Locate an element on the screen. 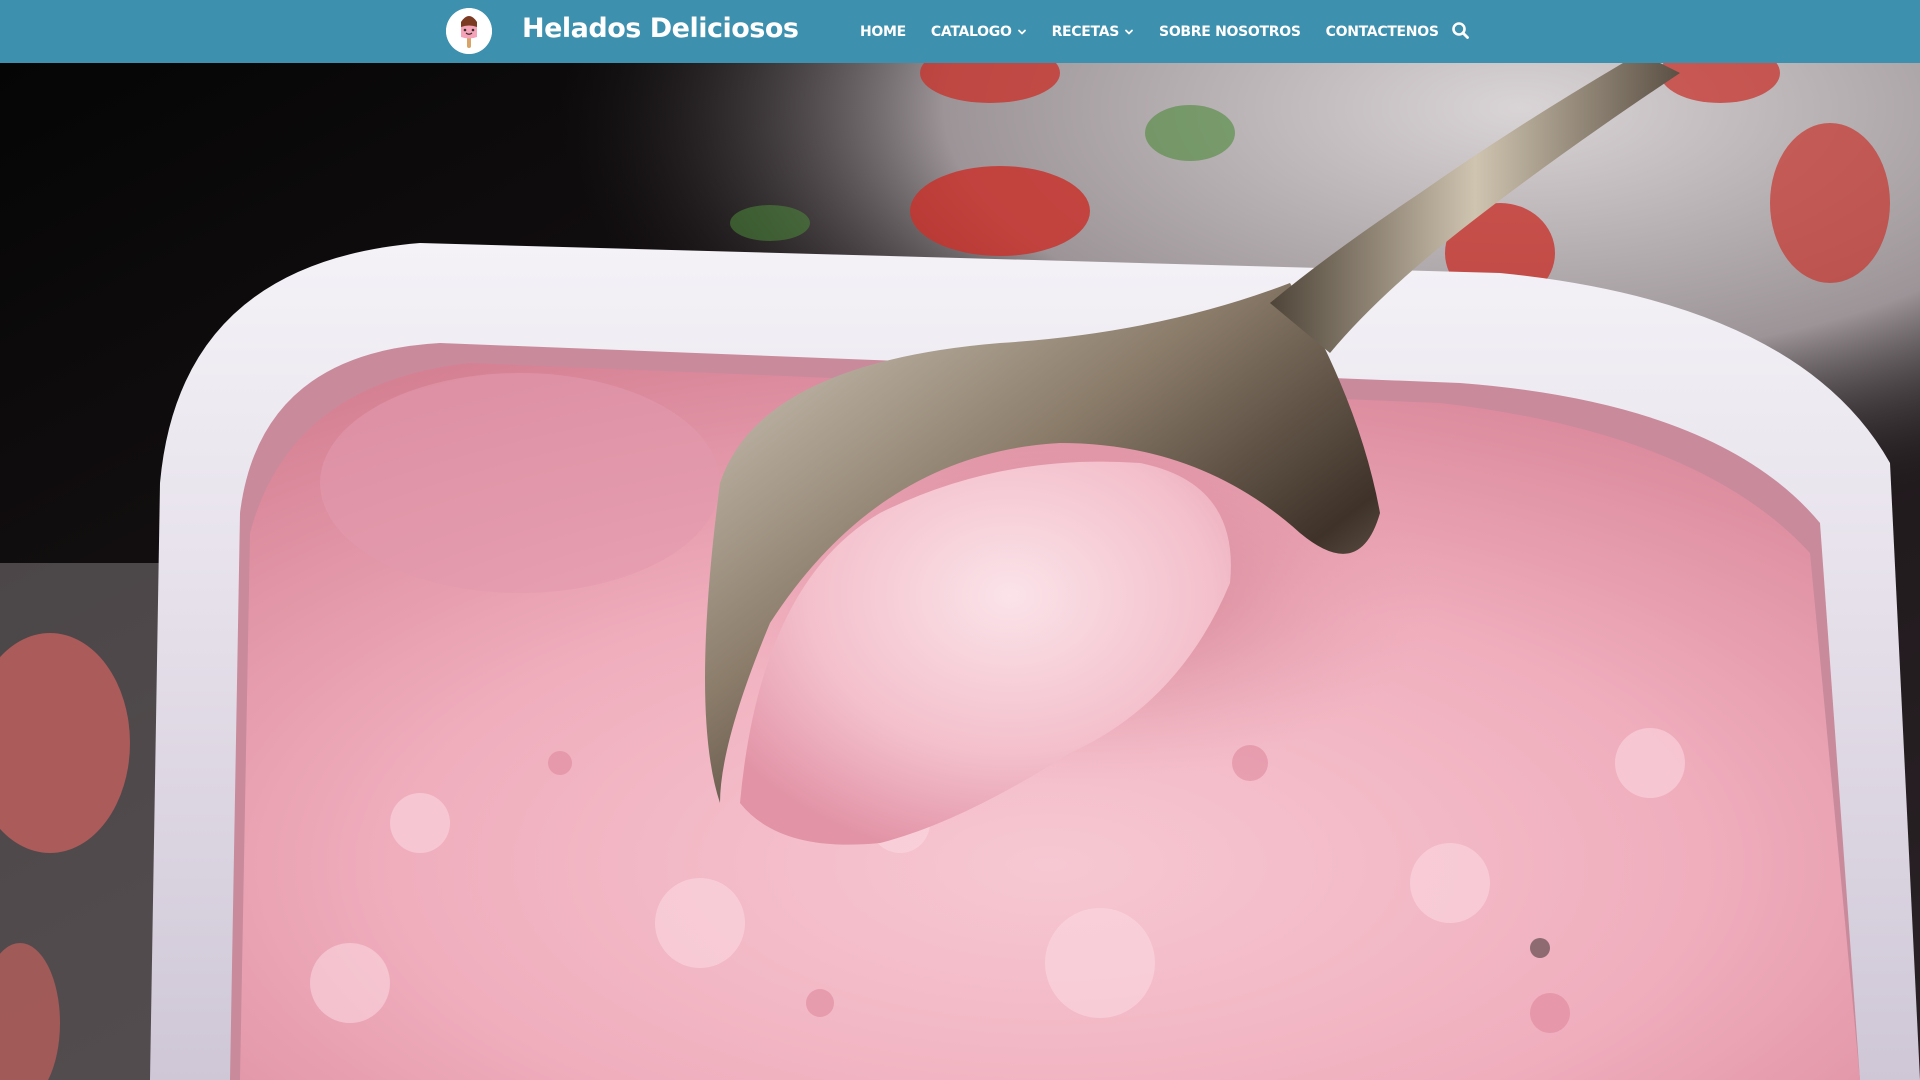 This screenshot has height=1080, width=1920. nav-item-label: SOBRE NOSOTROS is located at coordinates (1230, 31).